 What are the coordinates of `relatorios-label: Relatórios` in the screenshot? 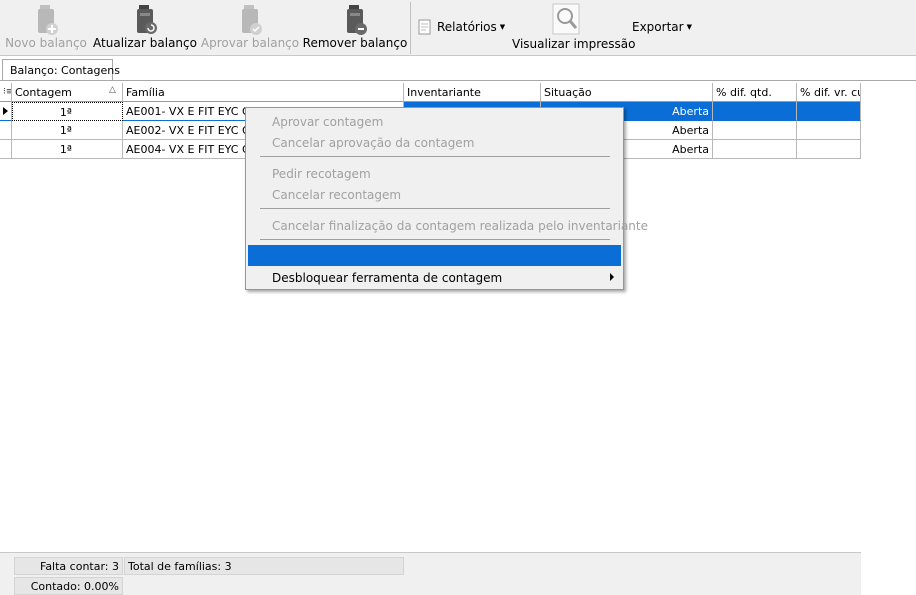 It's located at (467, 27).